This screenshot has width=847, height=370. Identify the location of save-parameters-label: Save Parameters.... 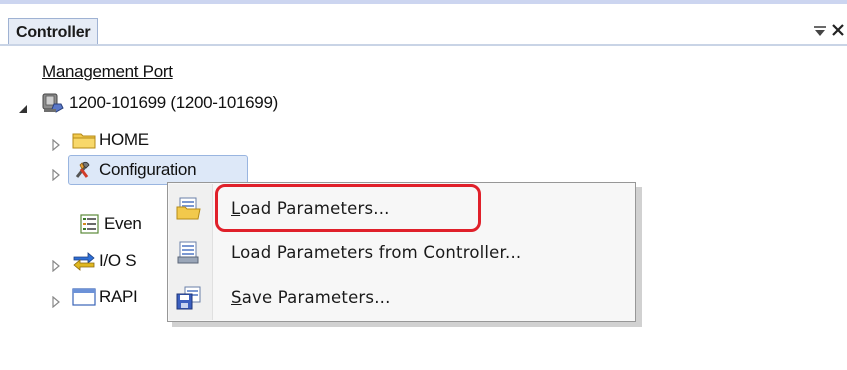
(311, 297).